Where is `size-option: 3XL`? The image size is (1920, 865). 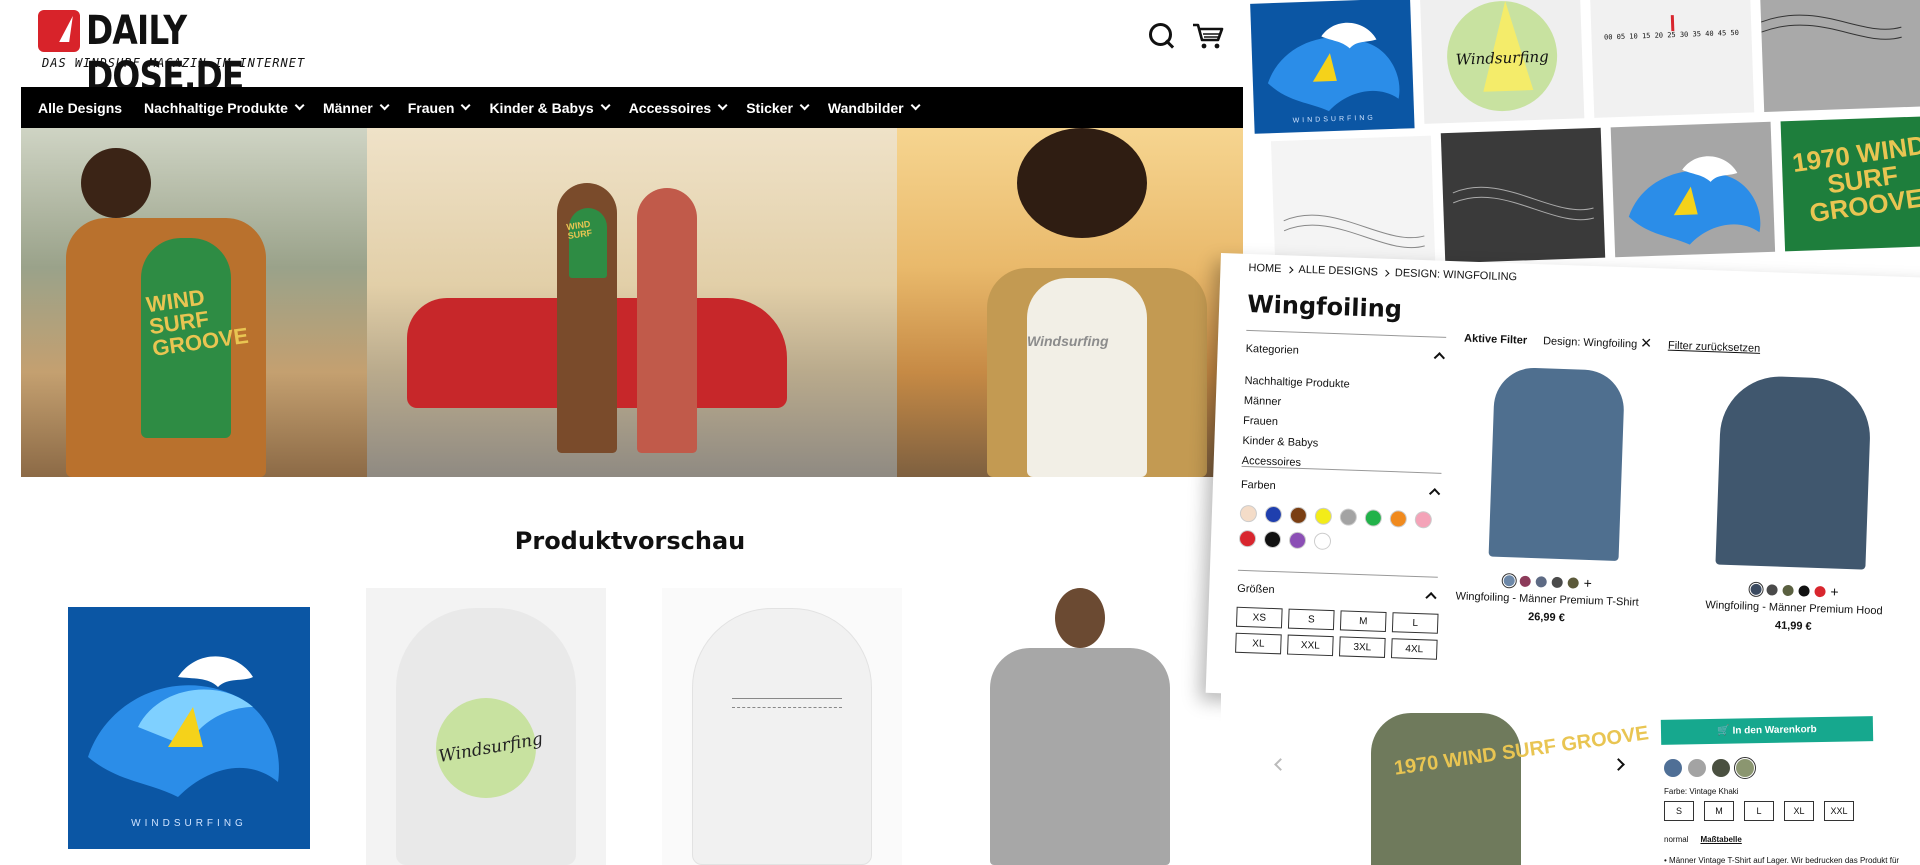 size-option: 3XL is located at coordinates (1362, 647).